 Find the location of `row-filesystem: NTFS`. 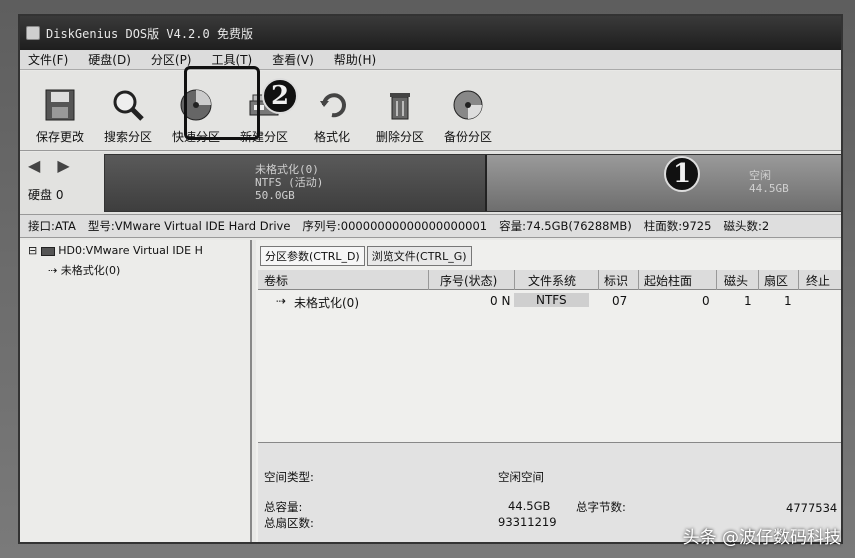

row-filesystem: NTFS is located at coordinates (551, 300).